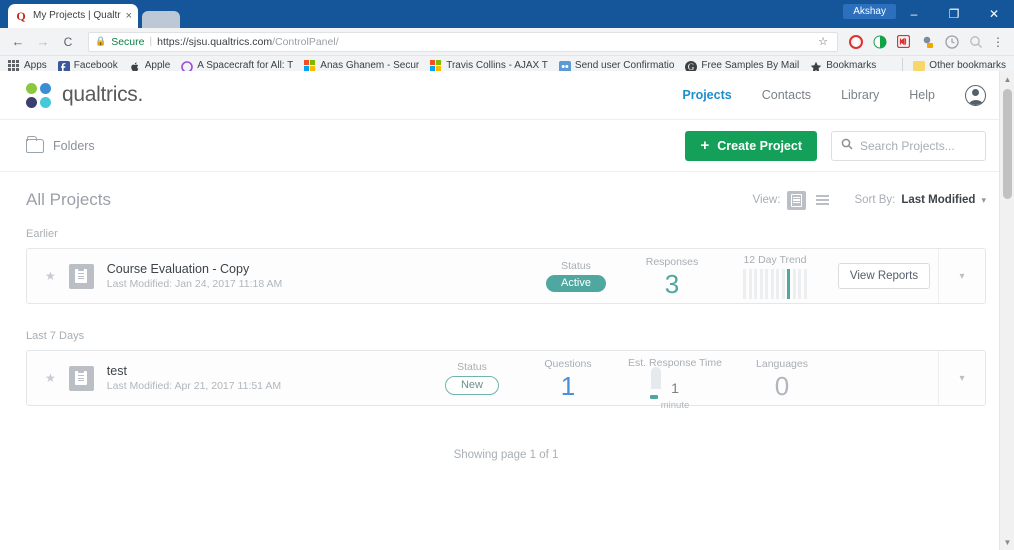  I want to click on window-controls: – ❐ ✕, so click(954, 14).